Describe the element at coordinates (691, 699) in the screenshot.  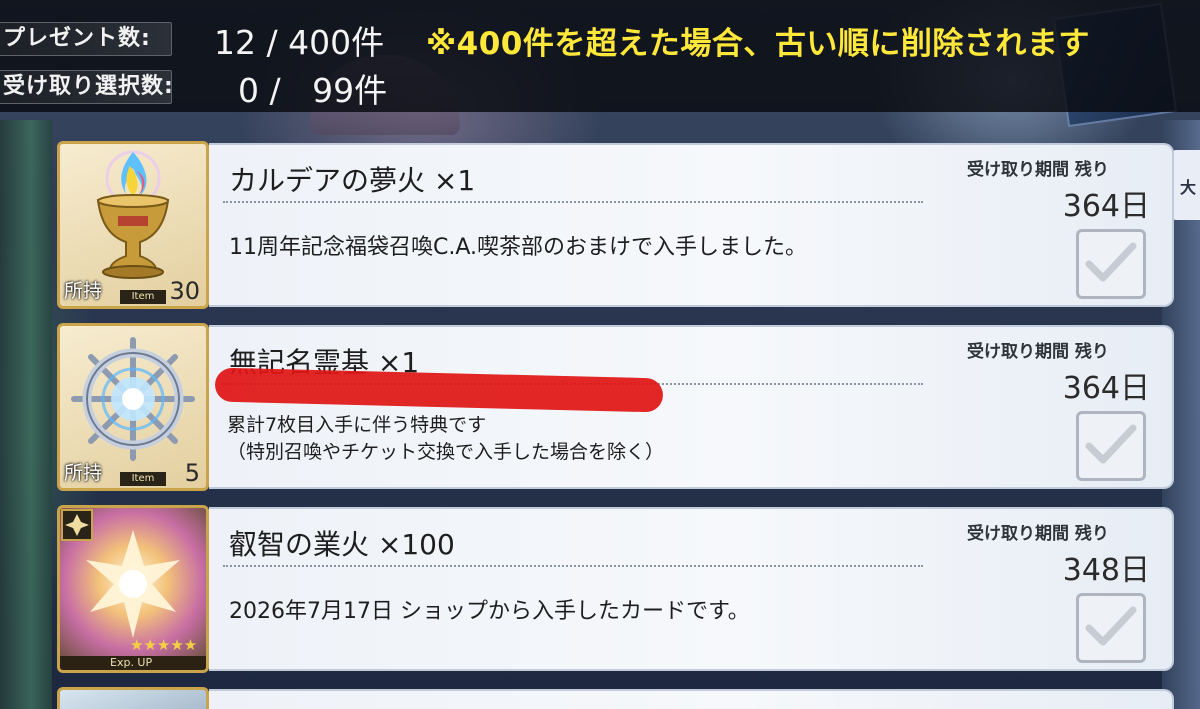
I see `item-info-panel` at that location.